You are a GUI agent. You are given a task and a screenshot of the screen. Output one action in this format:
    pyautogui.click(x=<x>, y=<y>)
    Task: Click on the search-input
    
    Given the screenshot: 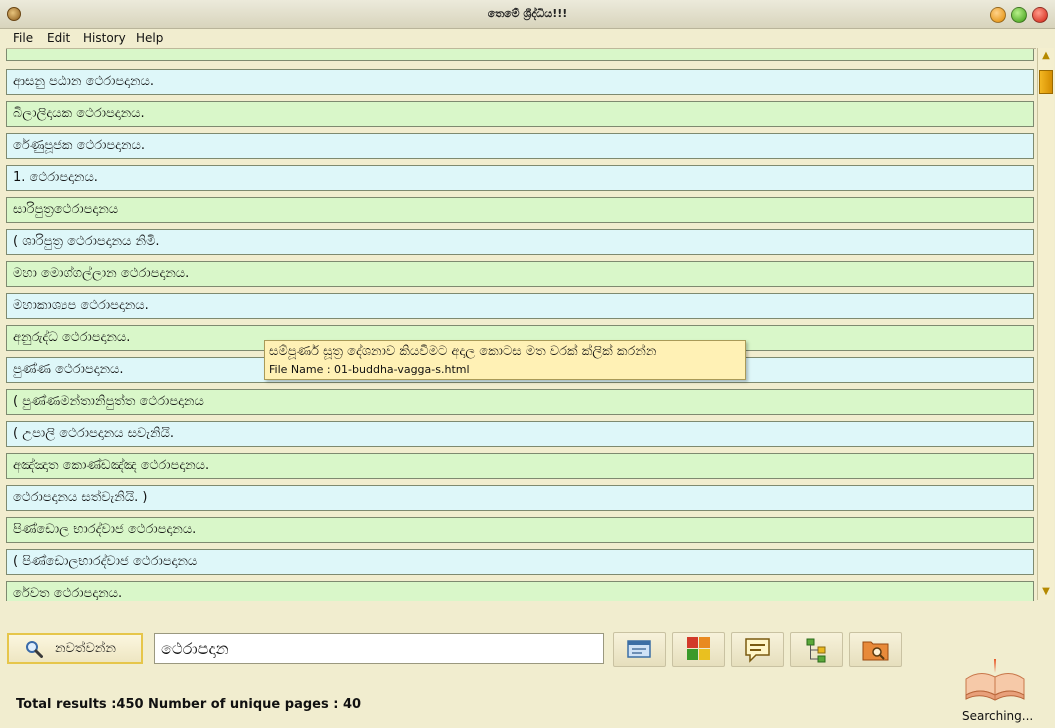 What is the action you would take?
    pyautogui.click(x=379, y=648)
    